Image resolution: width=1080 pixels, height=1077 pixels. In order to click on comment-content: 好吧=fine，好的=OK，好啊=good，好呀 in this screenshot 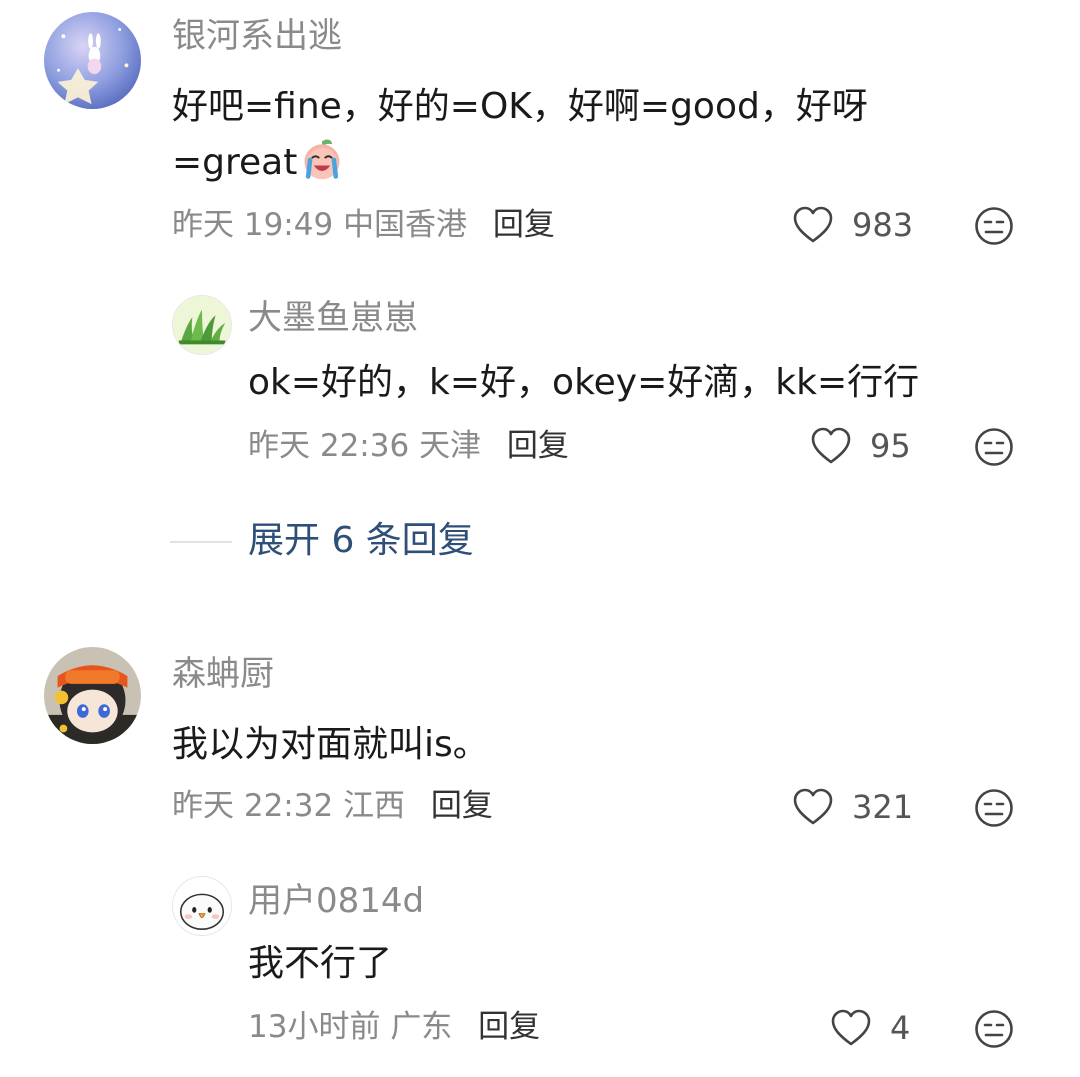, I will do `click(520, 107)`.